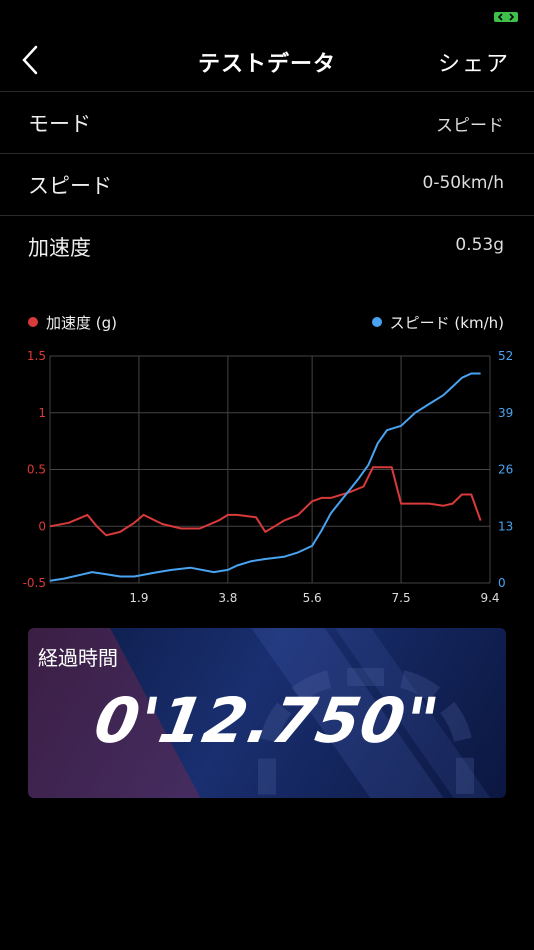  Describe the element at coordinates (70, 186) in the screenshot. I see `speed-label: スピード` at that location.